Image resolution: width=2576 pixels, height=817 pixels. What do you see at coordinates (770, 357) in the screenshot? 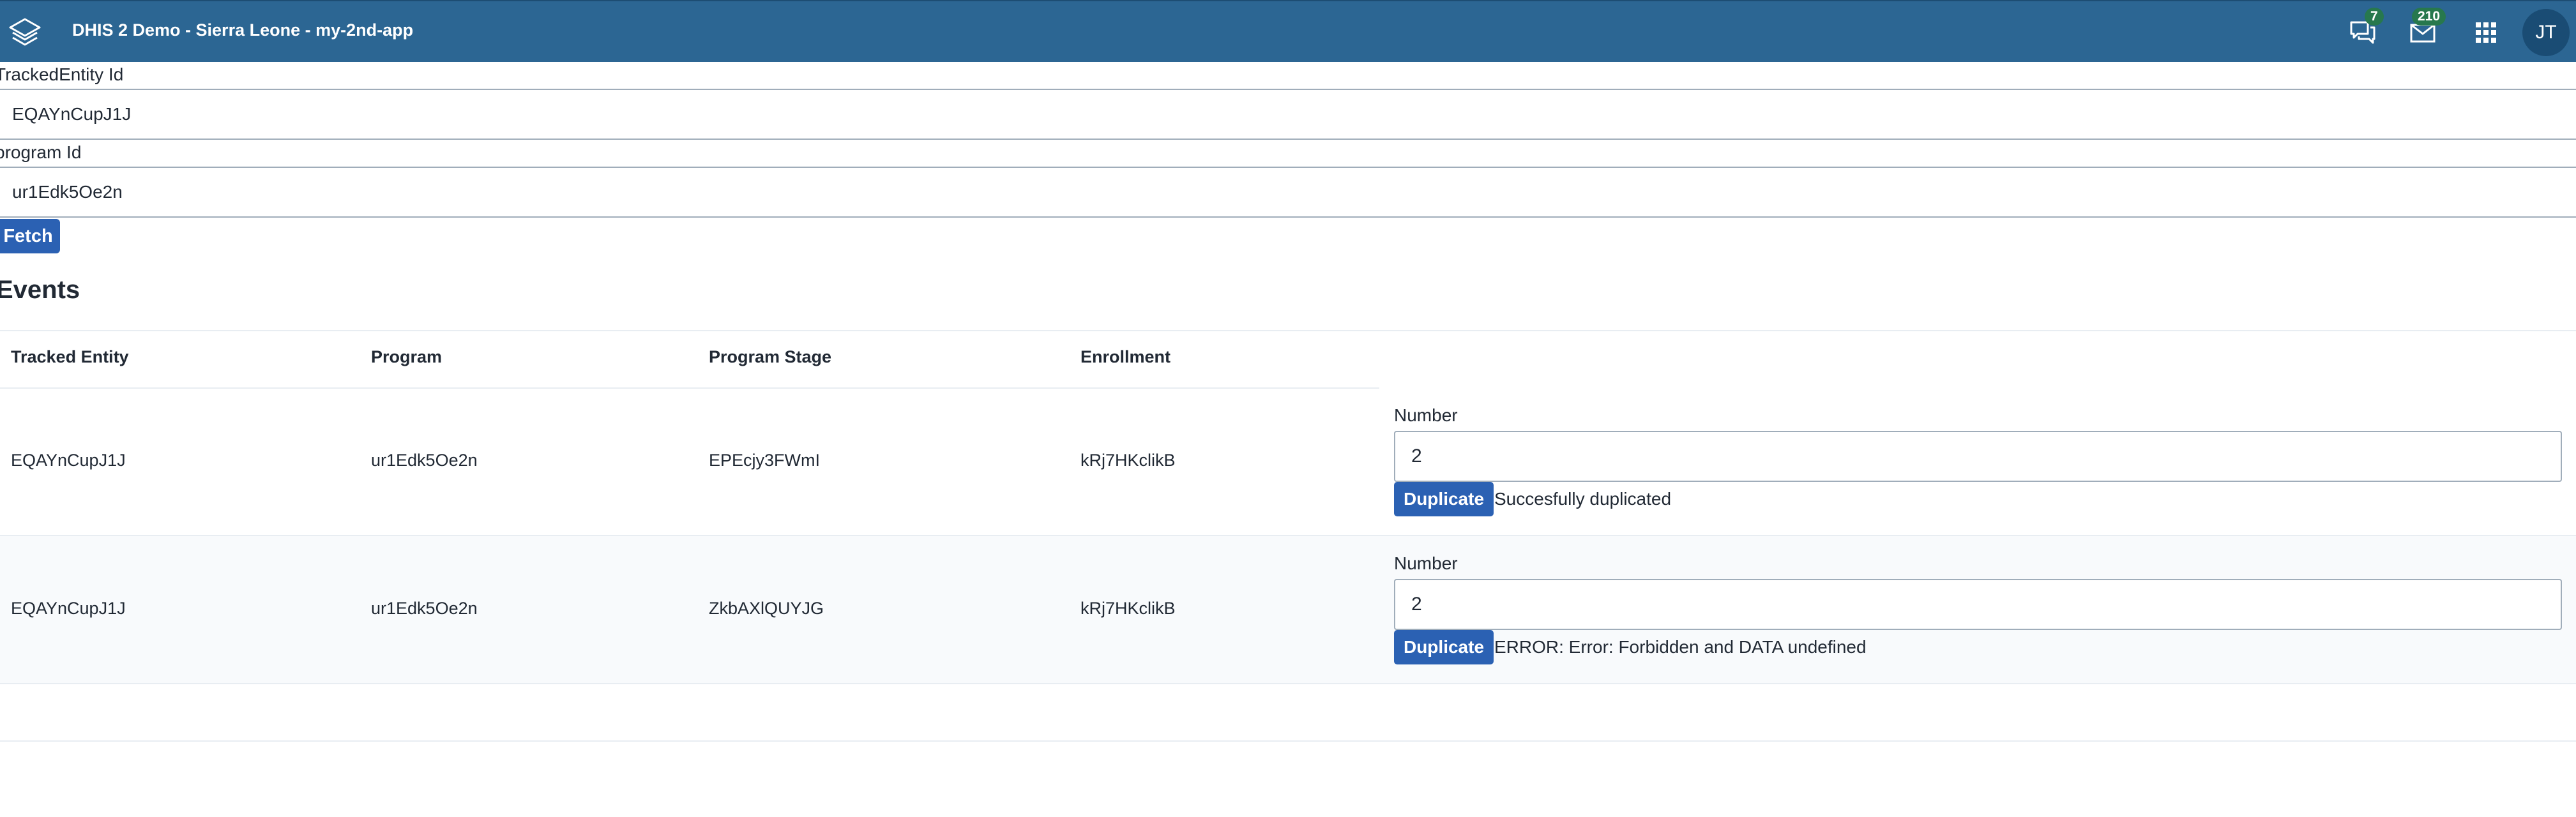
I see `column-header-program-stage: Program Stage` at bounding box center [770, 357].